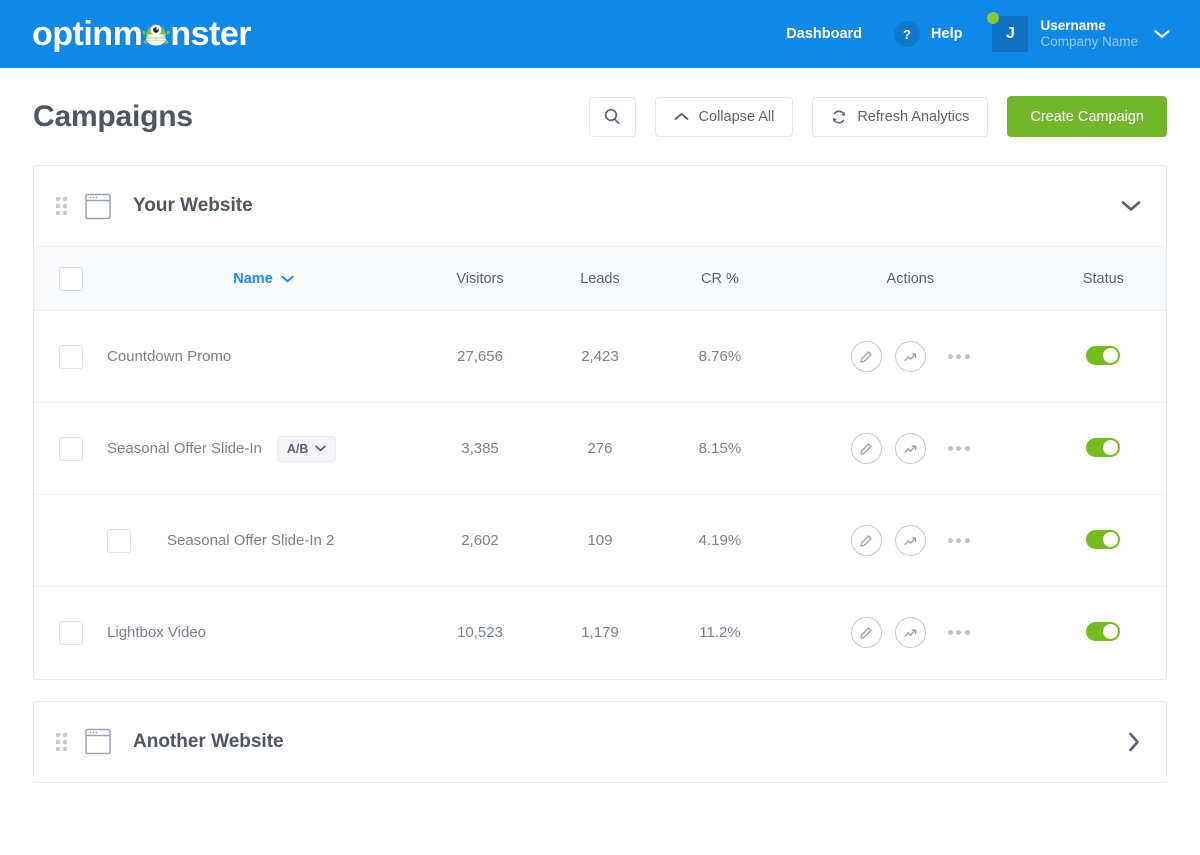 The image size is (1200, 855). I want to click on search-icon, so click(612, 116).